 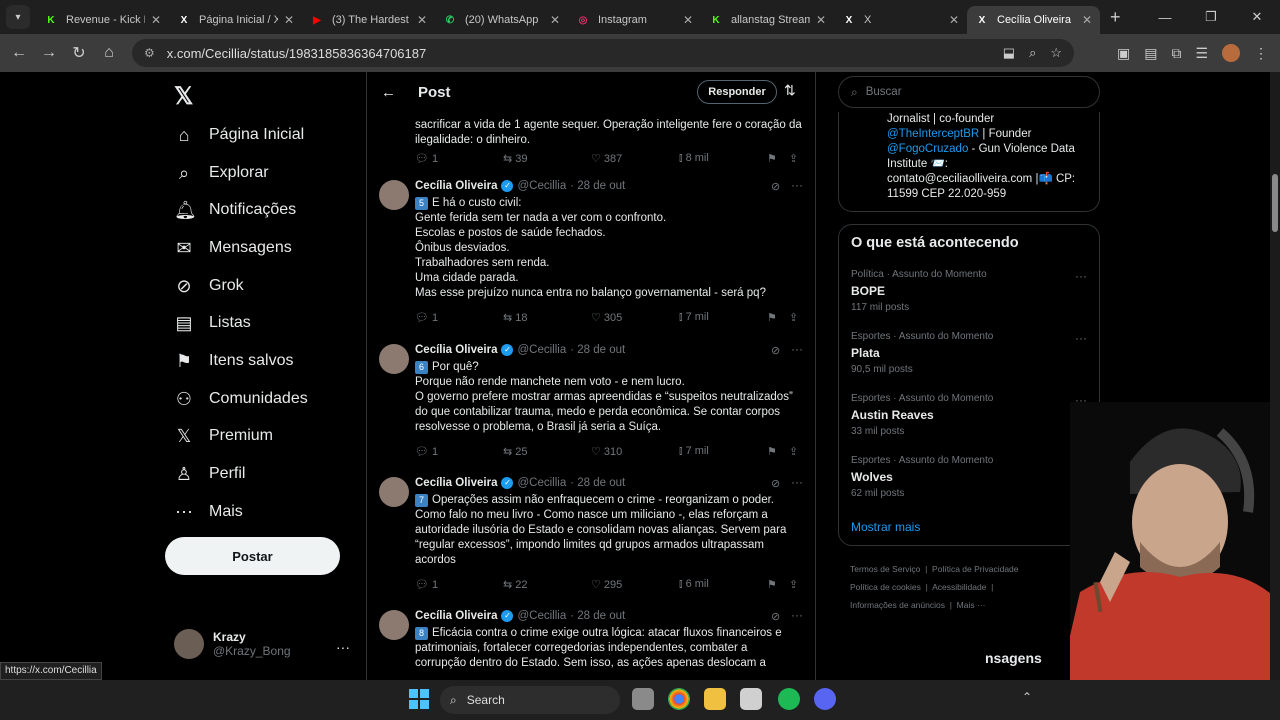 What do you see at coordinates (679, 699) in the screenshot?
I see `chrome-icon` at bounding box center [679, 699].